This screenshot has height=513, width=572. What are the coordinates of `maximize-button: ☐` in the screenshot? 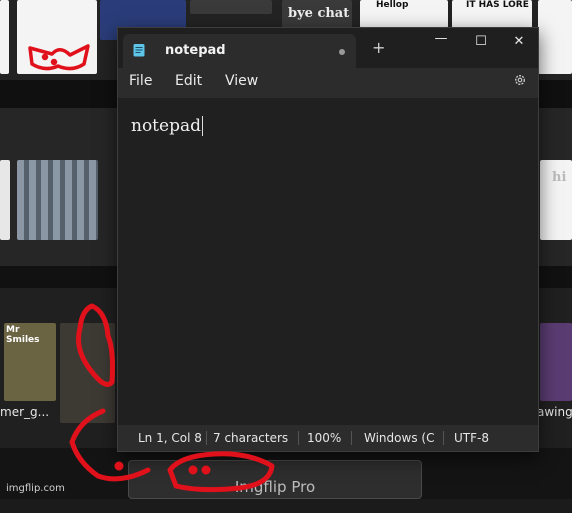 It's located at (481, 41).